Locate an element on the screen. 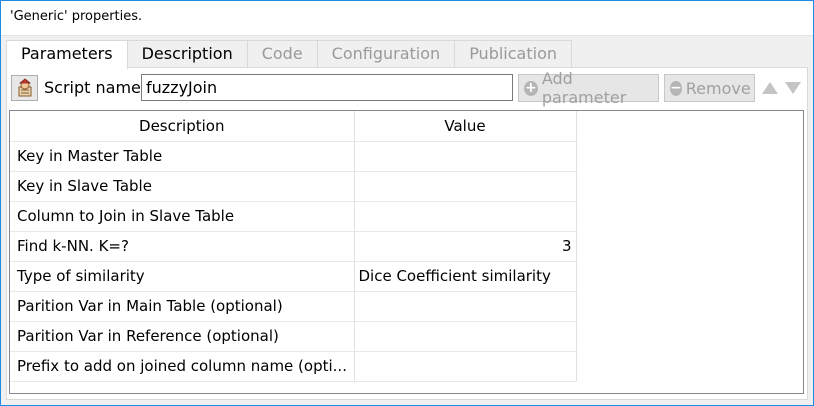 This screenshot has width=814, height=406. row-description: Parition Var in Reference (optional) is located at coordinates (182, 336).